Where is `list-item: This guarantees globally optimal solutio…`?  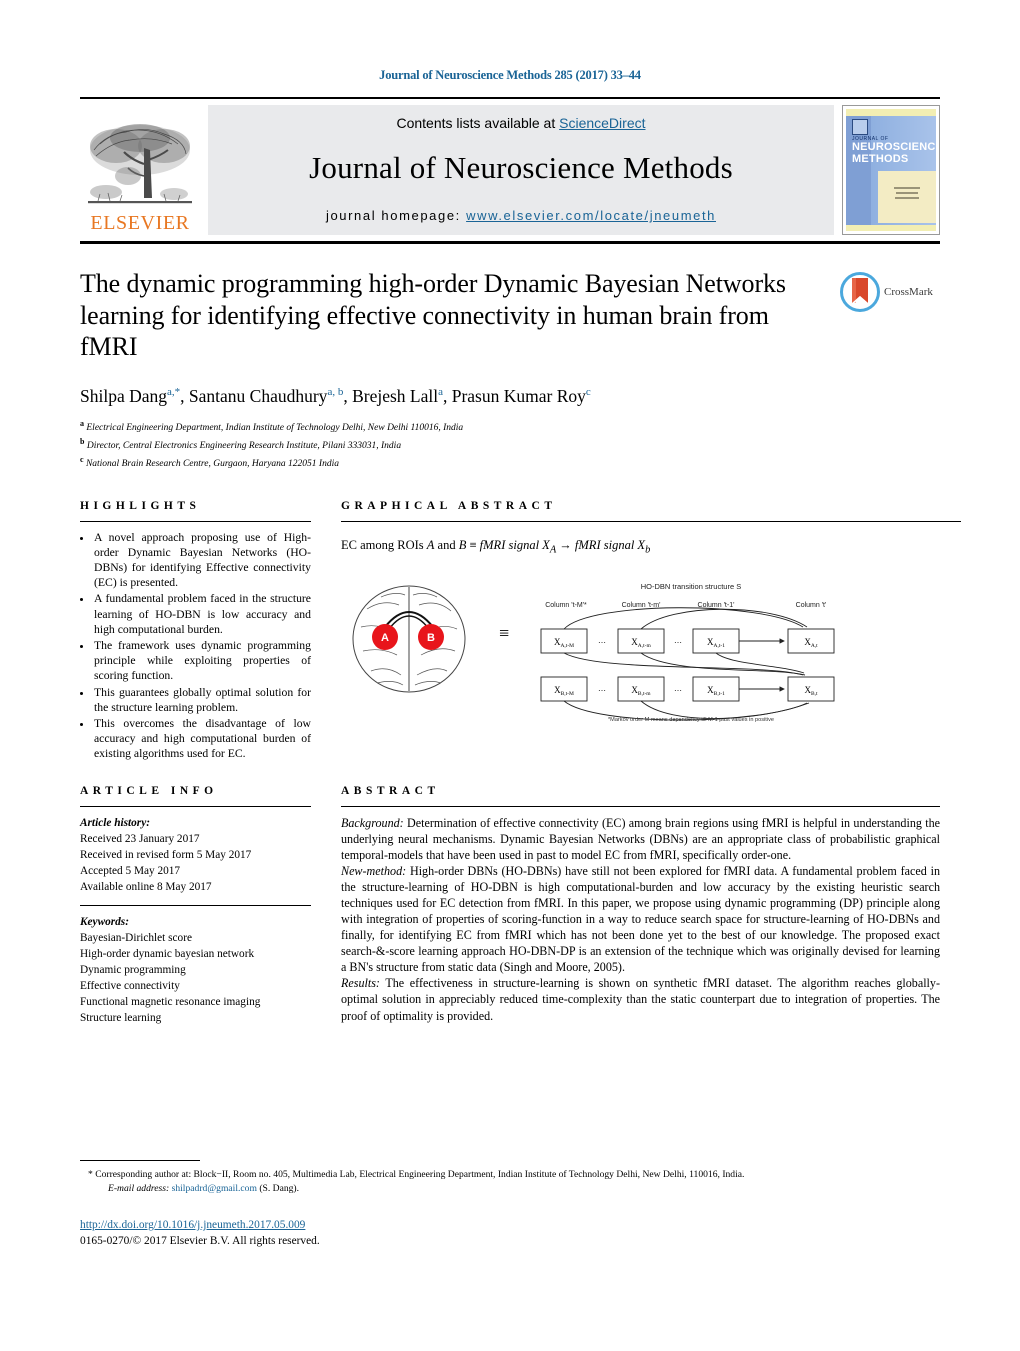
list-item: This guarantees globally optimal solutio… is located at coordinates (202, 700).